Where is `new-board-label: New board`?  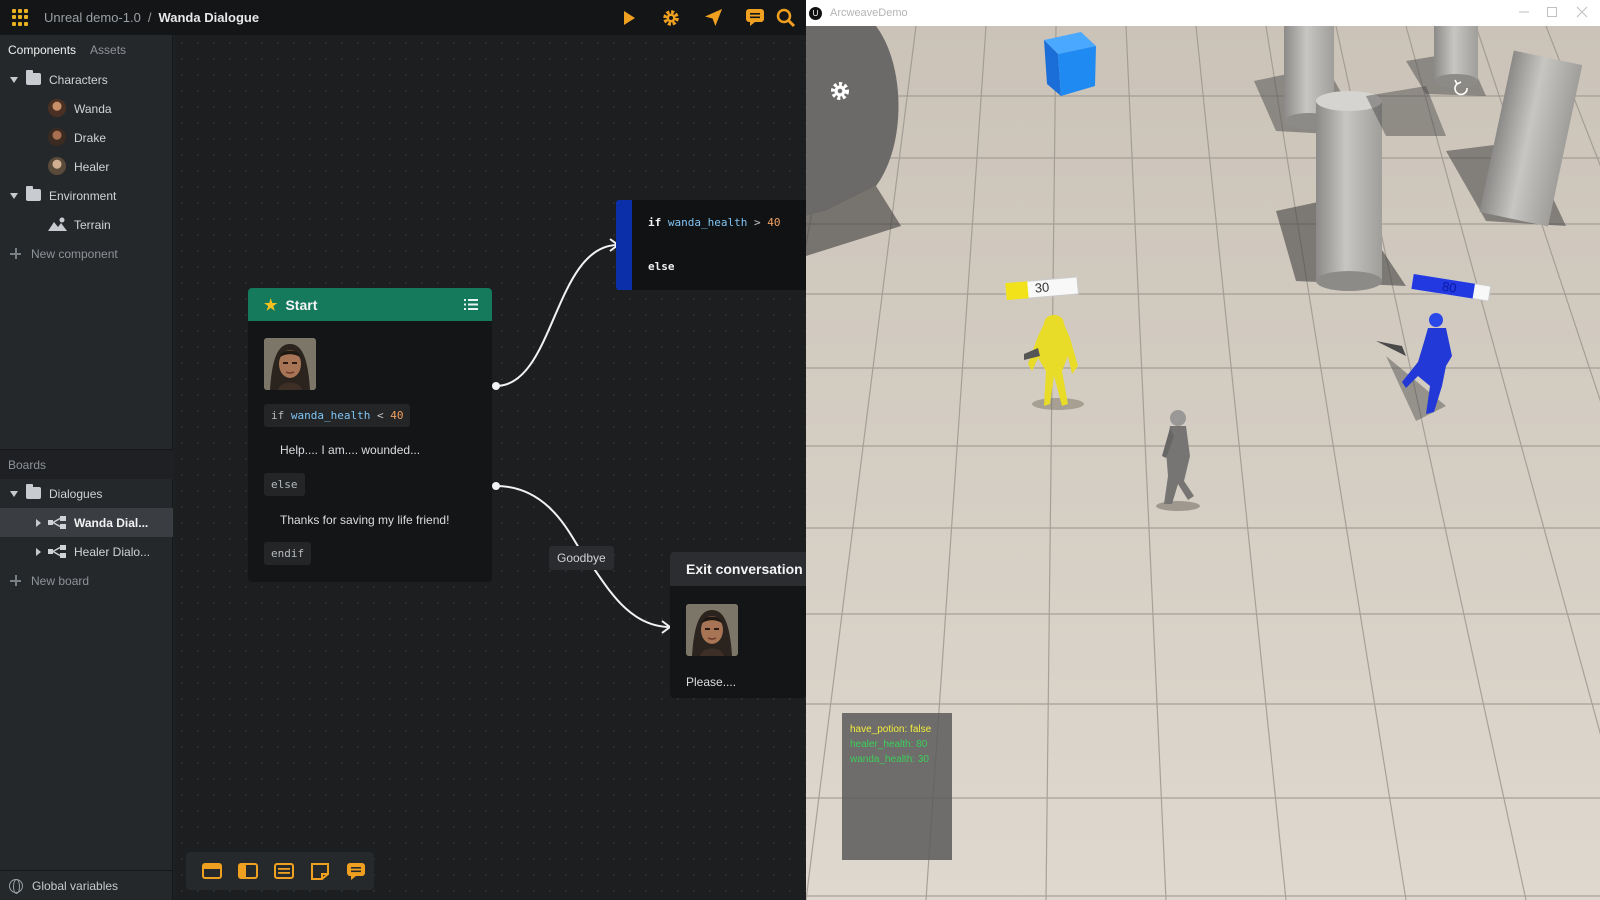 new-board-label: New board is located at coordinates (60, 580).